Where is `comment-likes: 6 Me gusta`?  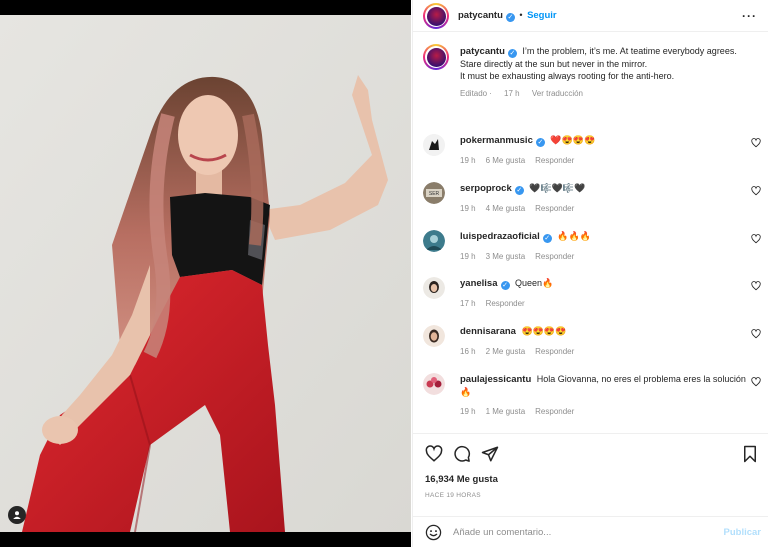
comment-likes: 6 Me gusta is located at coordinates (506, 160).